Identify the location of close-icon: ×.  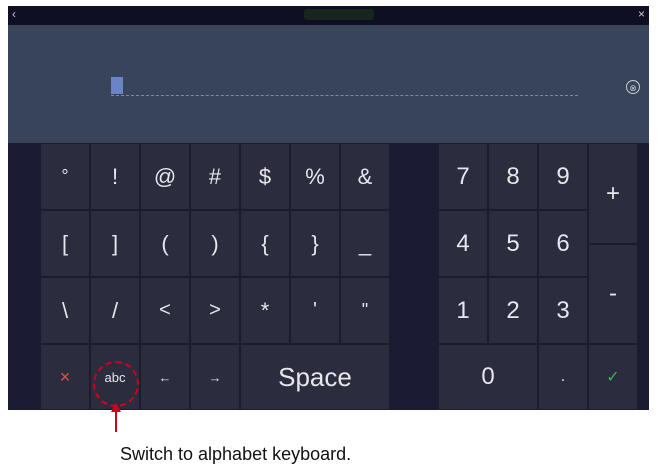
(641, 14).